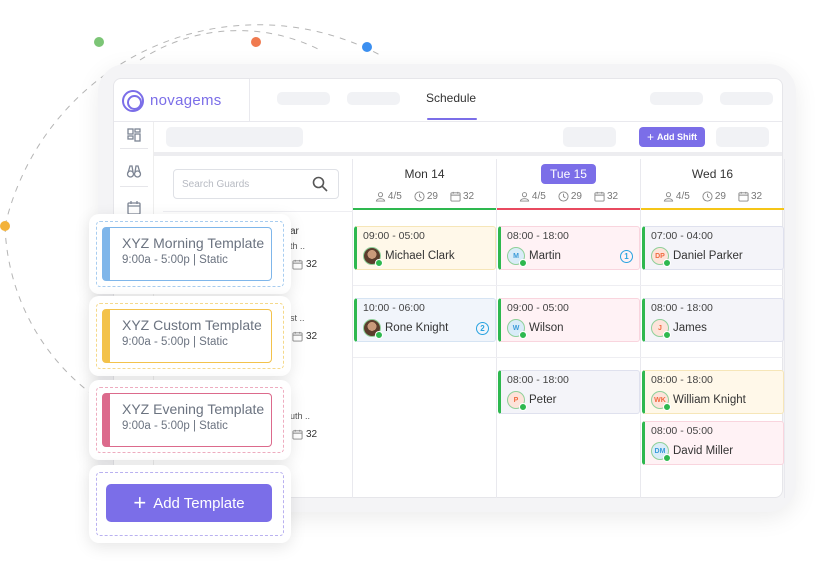 This screenshot has width=833, height=575. What do you see at coordinates (424, 174) in the screenshot?
I see `day-label: Mon 14` at bounding box center [424, 174].